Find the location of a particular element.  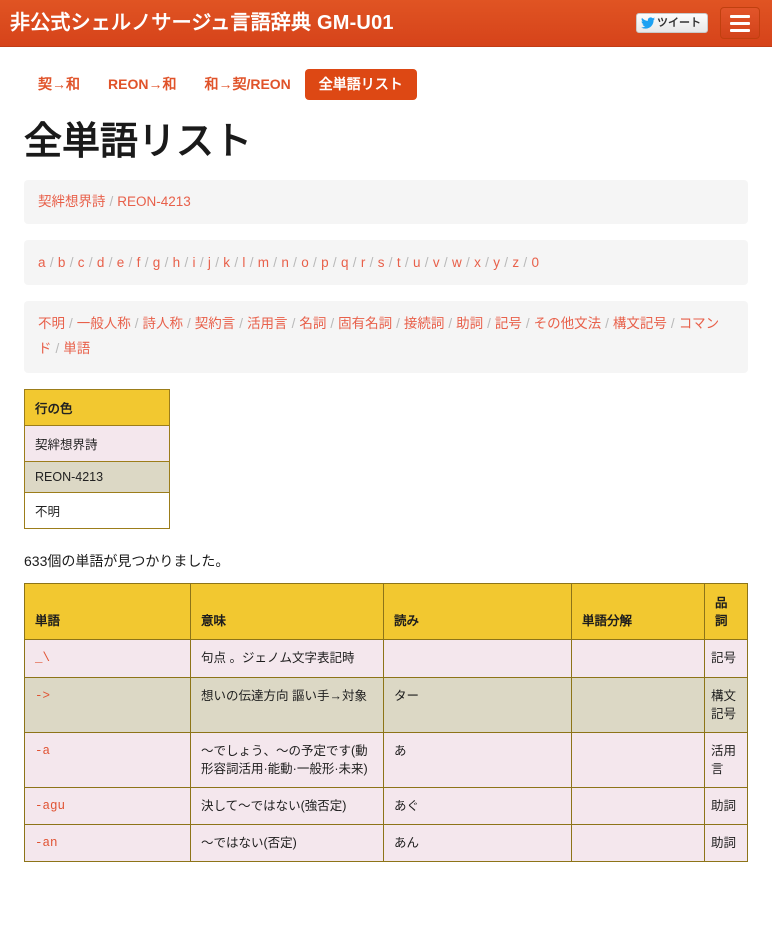

letter-link-27: 0 is located at coordinates (535, 262).